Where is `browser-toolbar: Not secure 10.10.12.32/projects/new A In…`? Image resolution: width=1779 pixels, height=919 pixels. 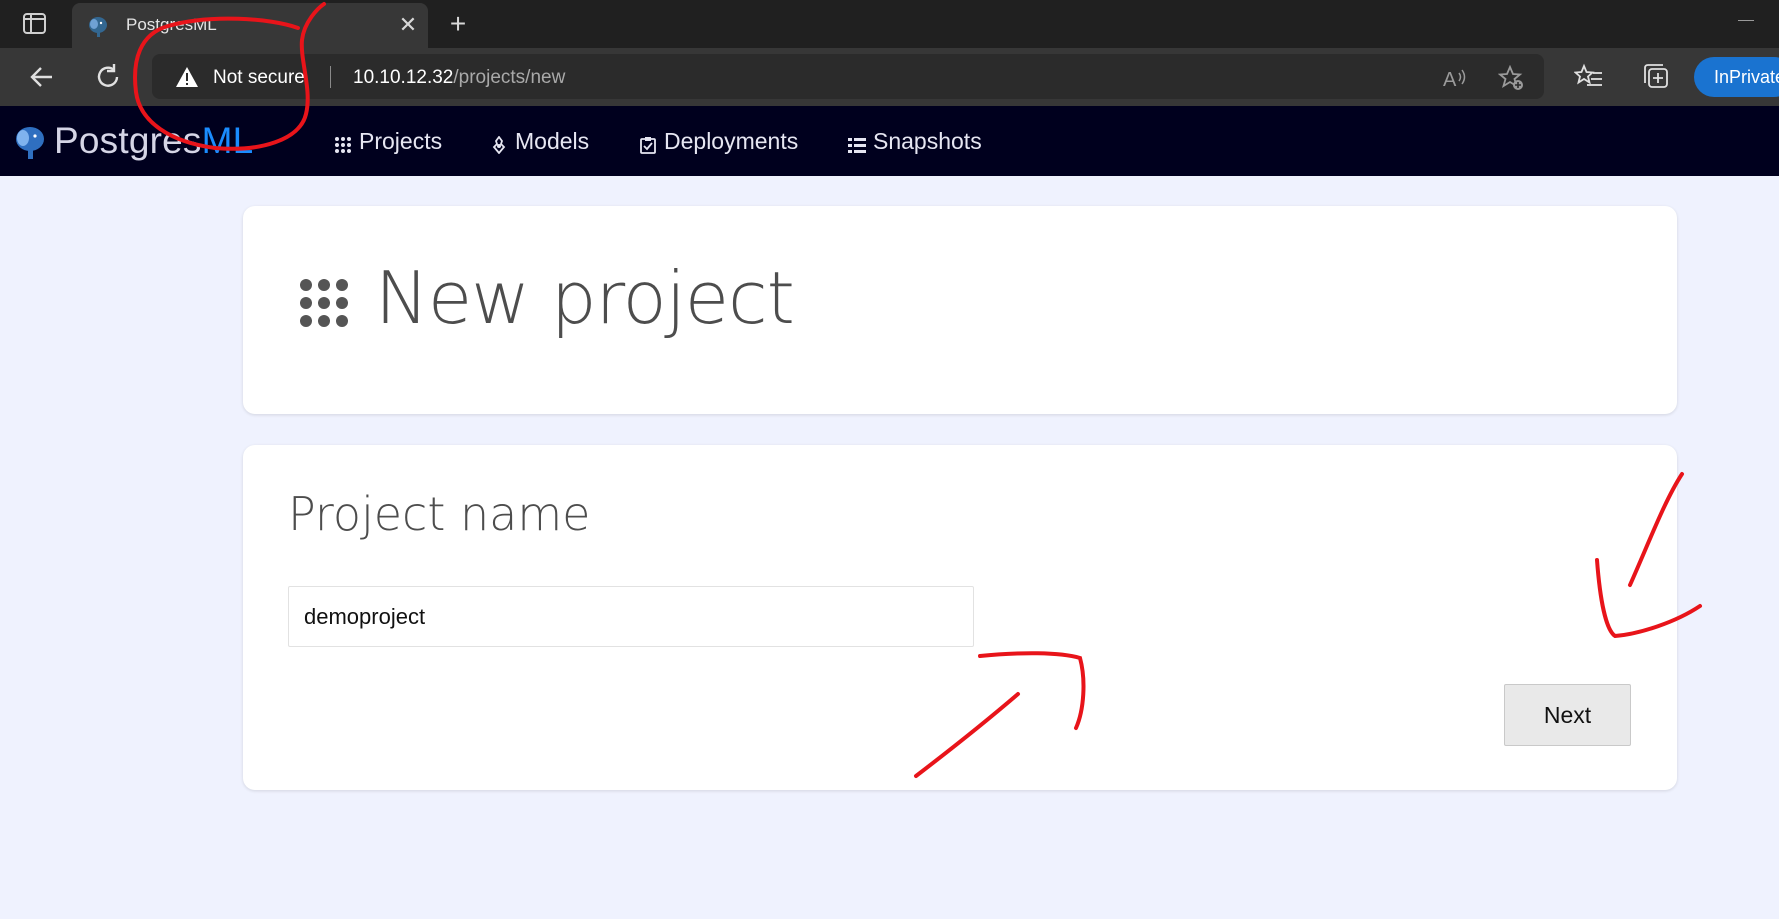
browser-toolbar: Not secure 10.10.12.32/projects/new A In… is located at coordinates (889, 77).